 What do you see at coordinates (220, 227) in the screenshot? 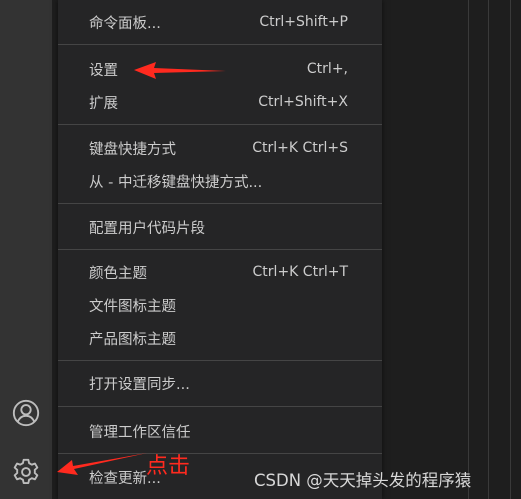
I see `menu-item-user-snippets: 配置用户代码片段` at bounding box center [220, 227].